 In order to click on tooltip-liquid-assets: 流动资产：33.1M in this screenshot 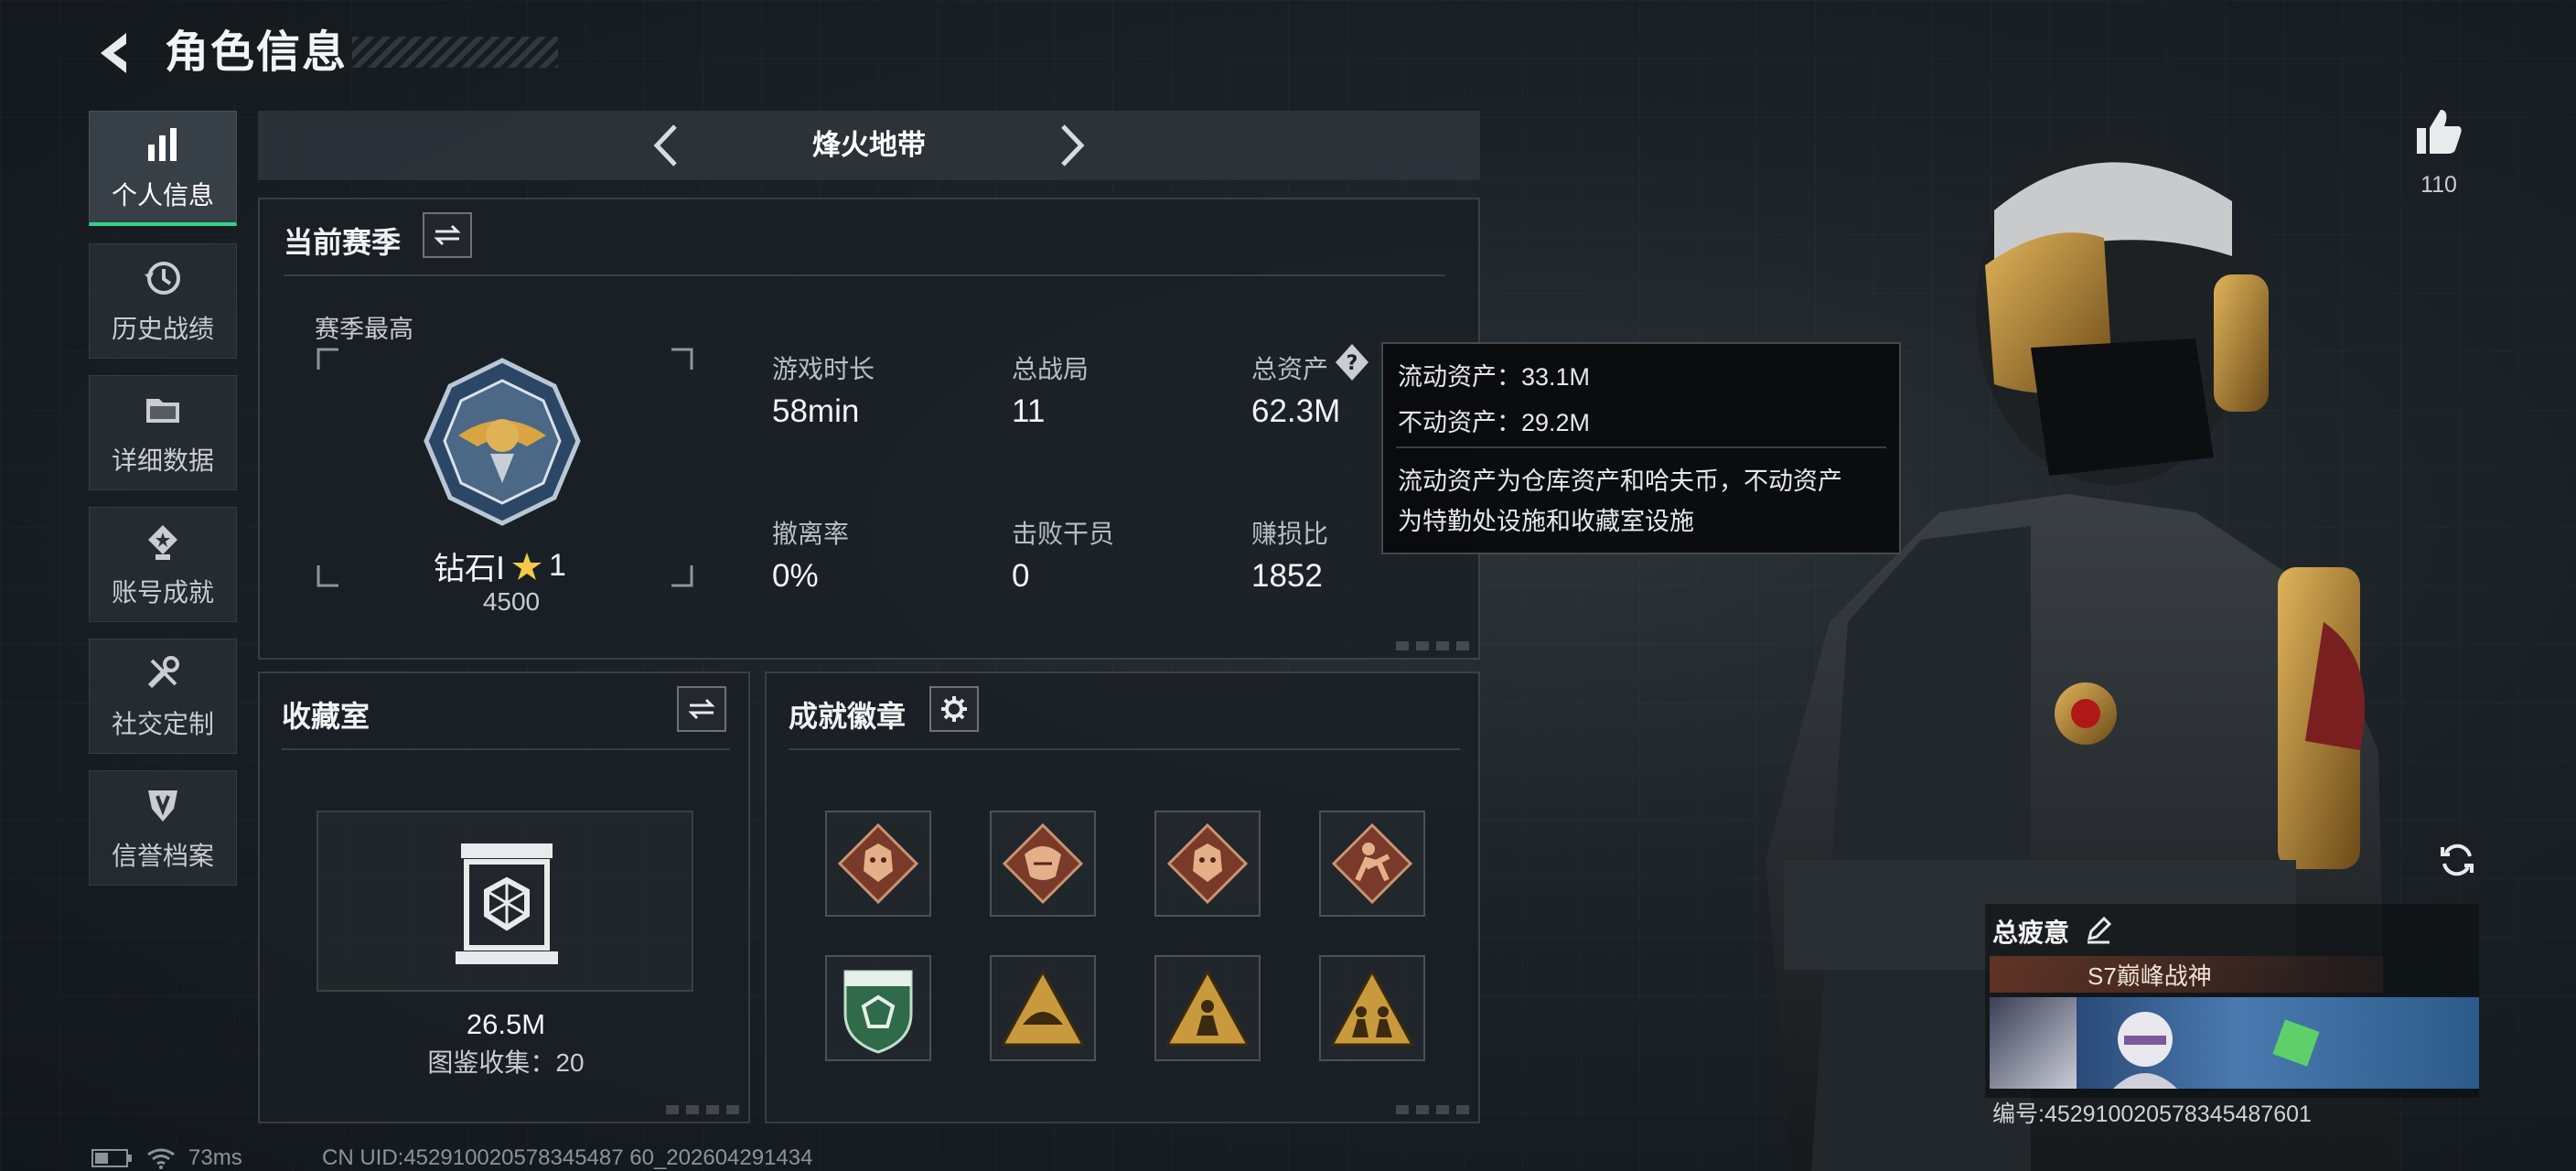, I will do `click(1495, 377)`.